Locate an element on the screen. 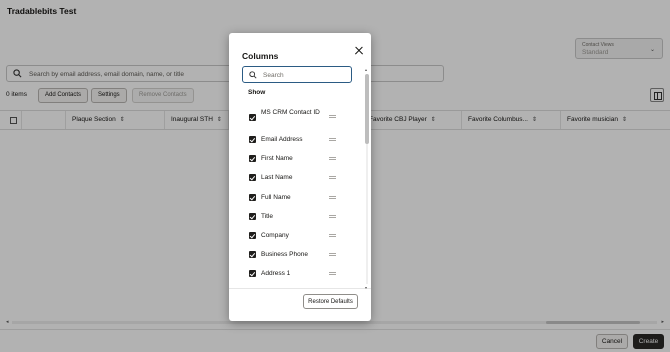  column-item-label: MS CRM Contact ID is located at coordinates (290, 112).